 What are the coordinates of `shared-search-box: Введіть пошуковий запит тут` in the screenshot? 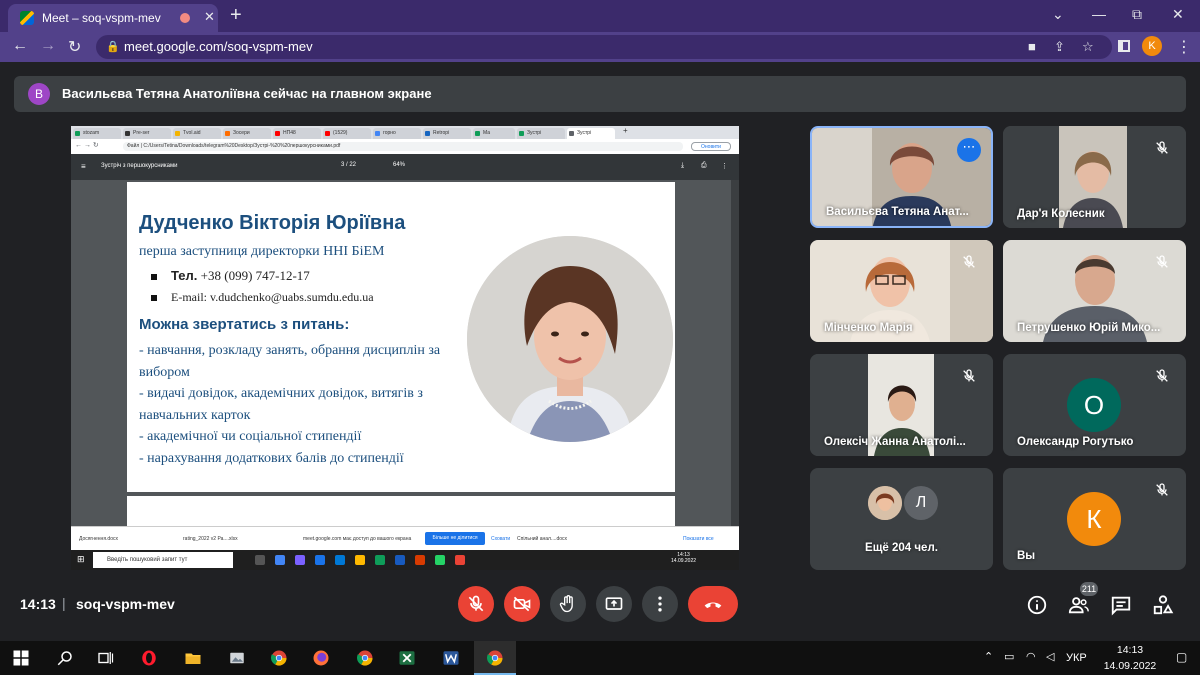 It's located at (163, 560).